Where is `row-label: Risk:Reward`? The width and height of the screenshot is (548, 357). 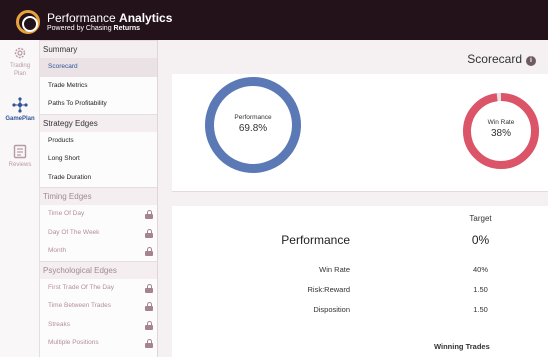 row-label: Risk:Reward is located at coordinates (328, 289).